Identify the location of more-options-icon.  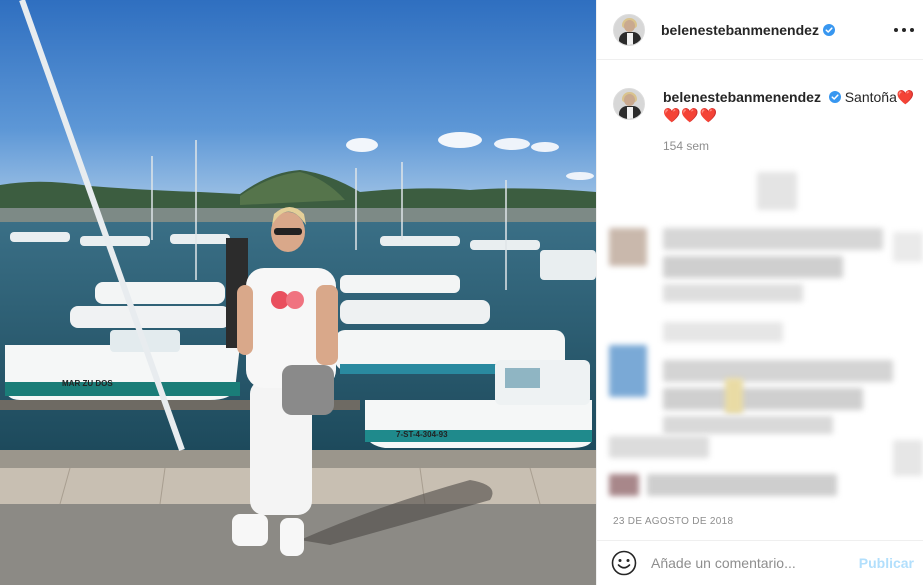
(904, 30).